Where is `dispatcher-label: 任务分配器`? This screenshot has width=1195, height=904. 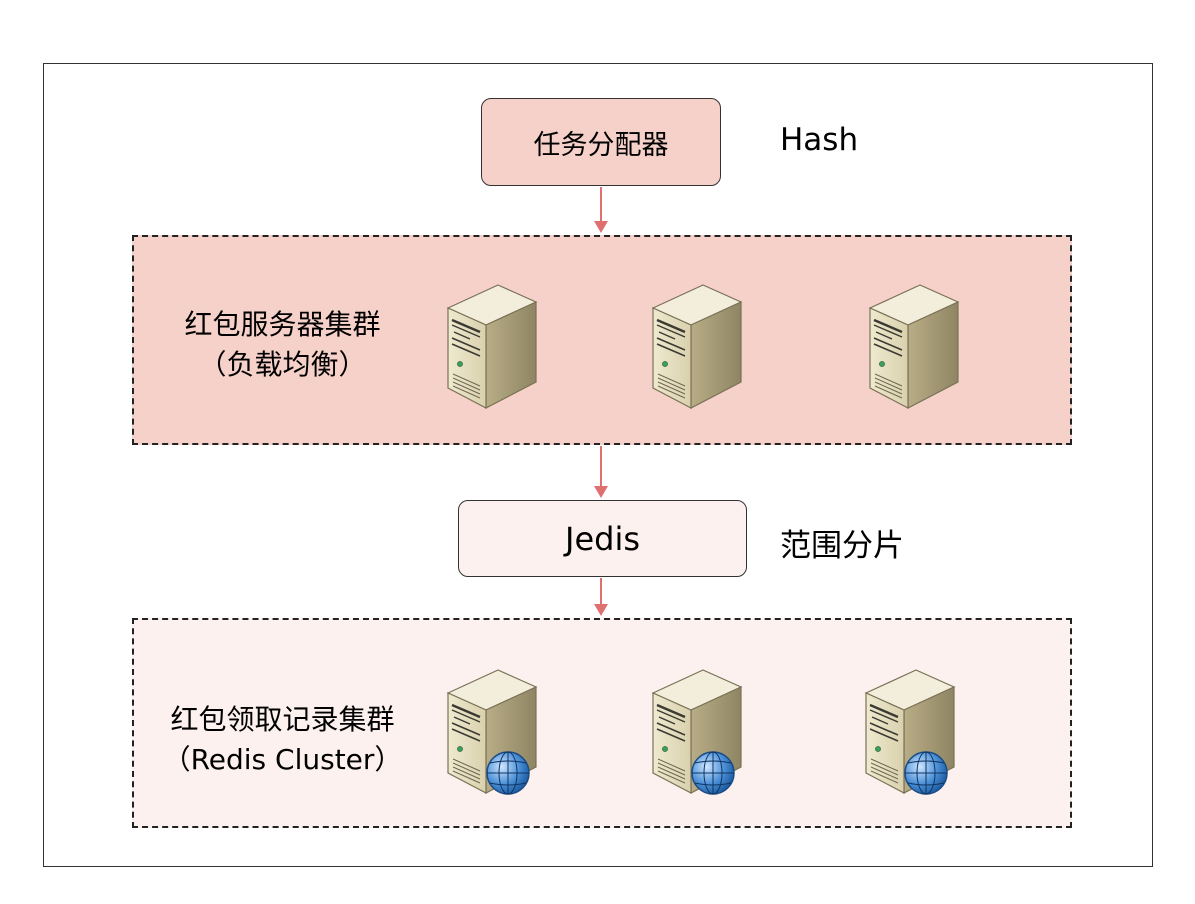 dispatcher-label: 任务分配器 is located at coordinates (601, 145).